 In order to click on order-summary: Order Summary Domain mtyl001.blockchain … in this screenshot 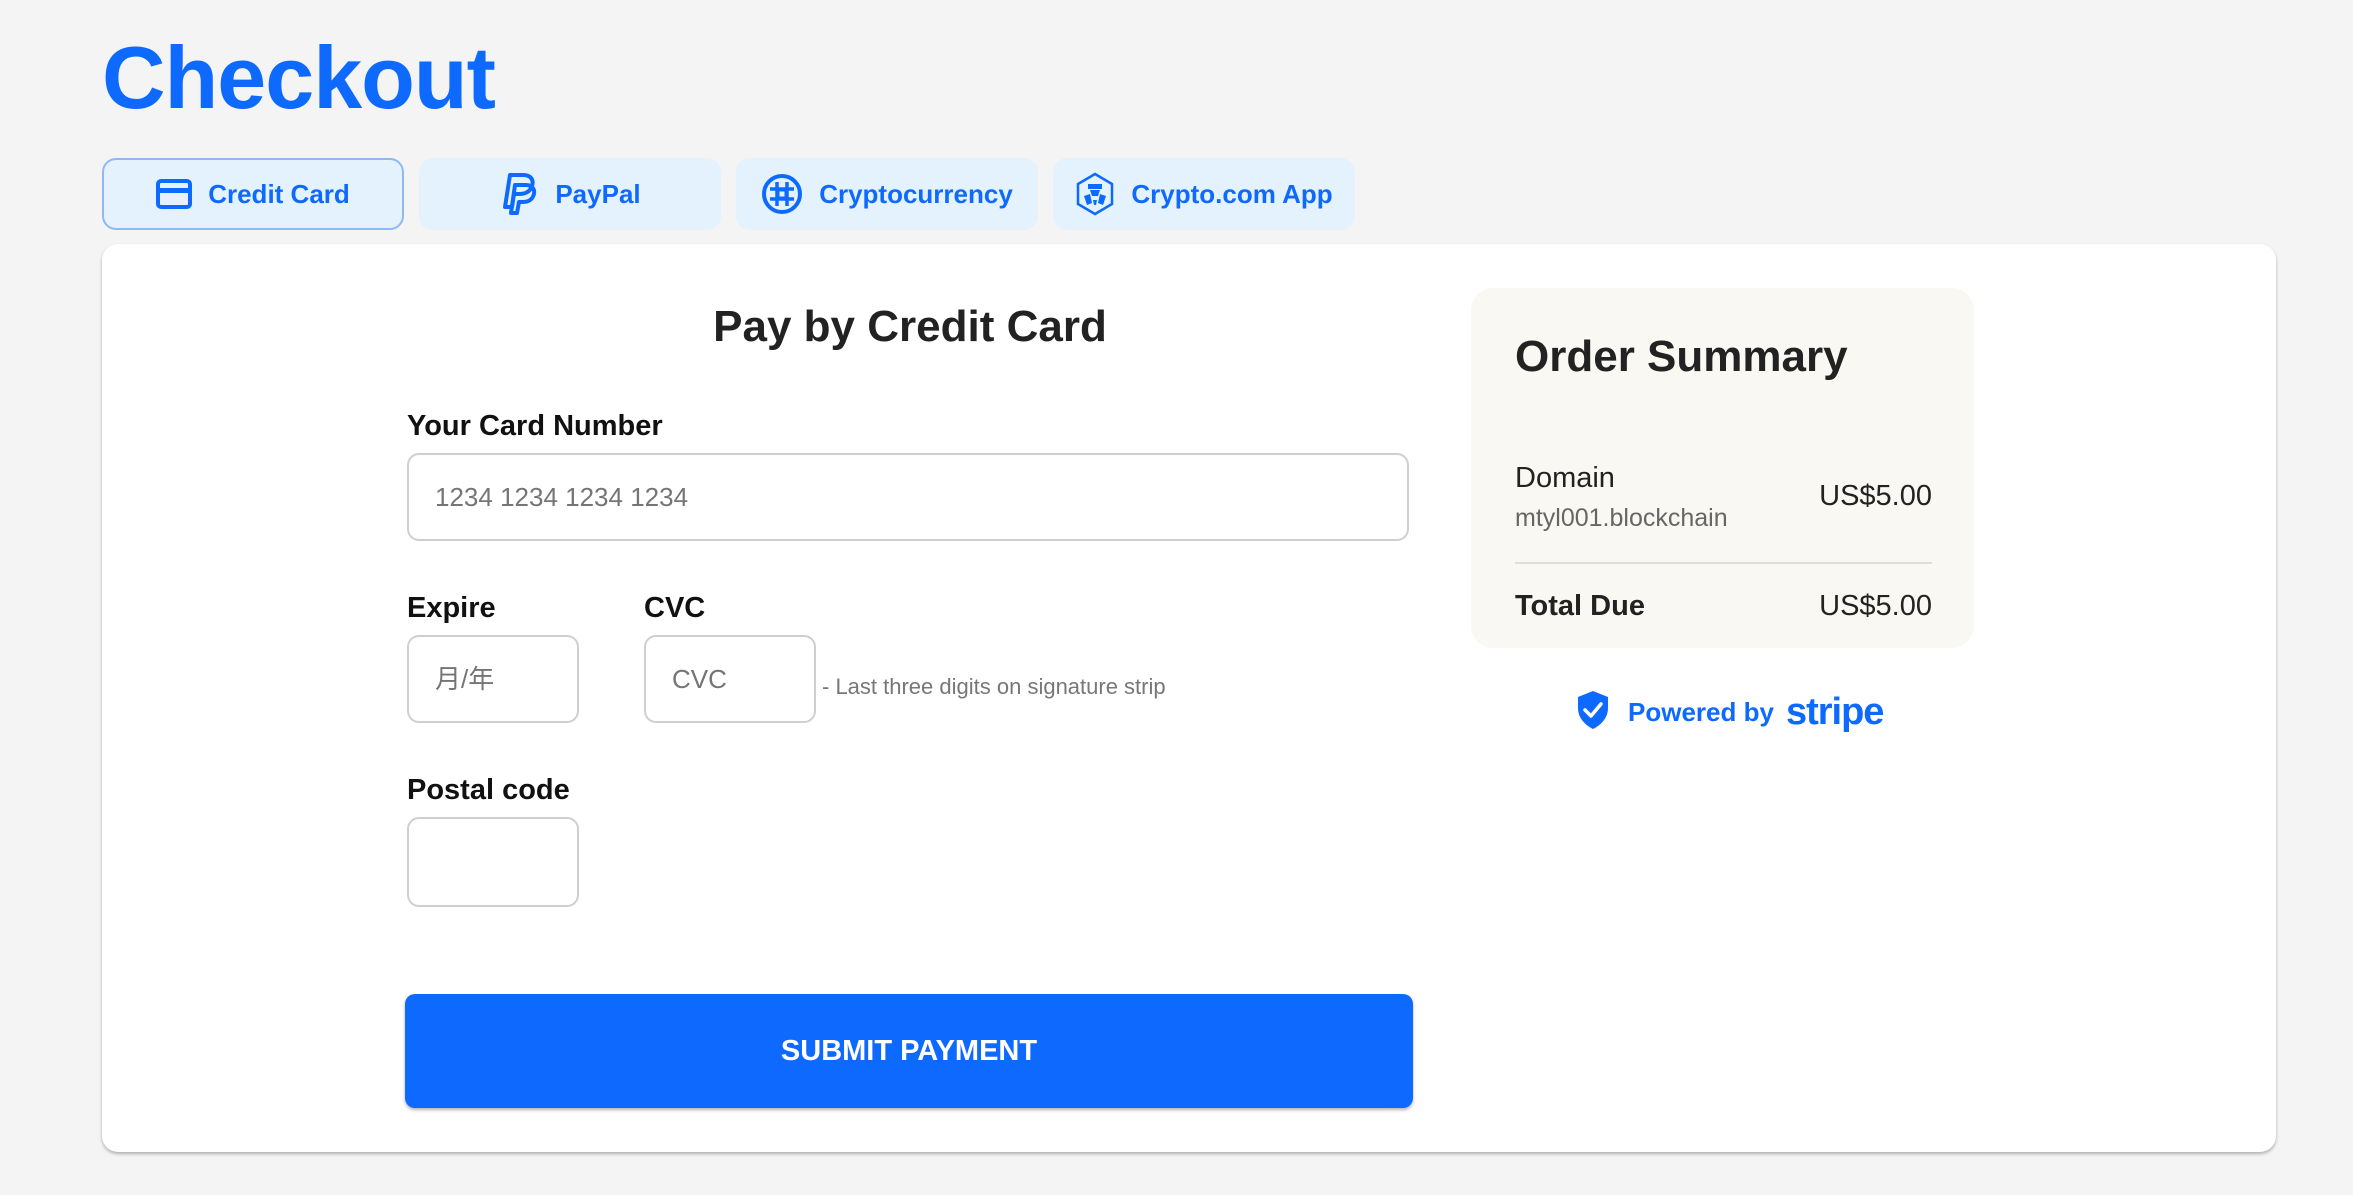, I will do `click(1722, 468)`.